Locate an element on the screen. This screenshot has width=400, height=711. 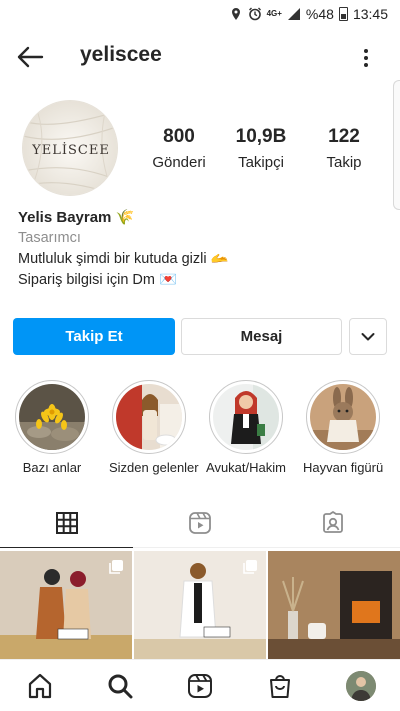
profile-tabs is located at coordinates (200, 523).